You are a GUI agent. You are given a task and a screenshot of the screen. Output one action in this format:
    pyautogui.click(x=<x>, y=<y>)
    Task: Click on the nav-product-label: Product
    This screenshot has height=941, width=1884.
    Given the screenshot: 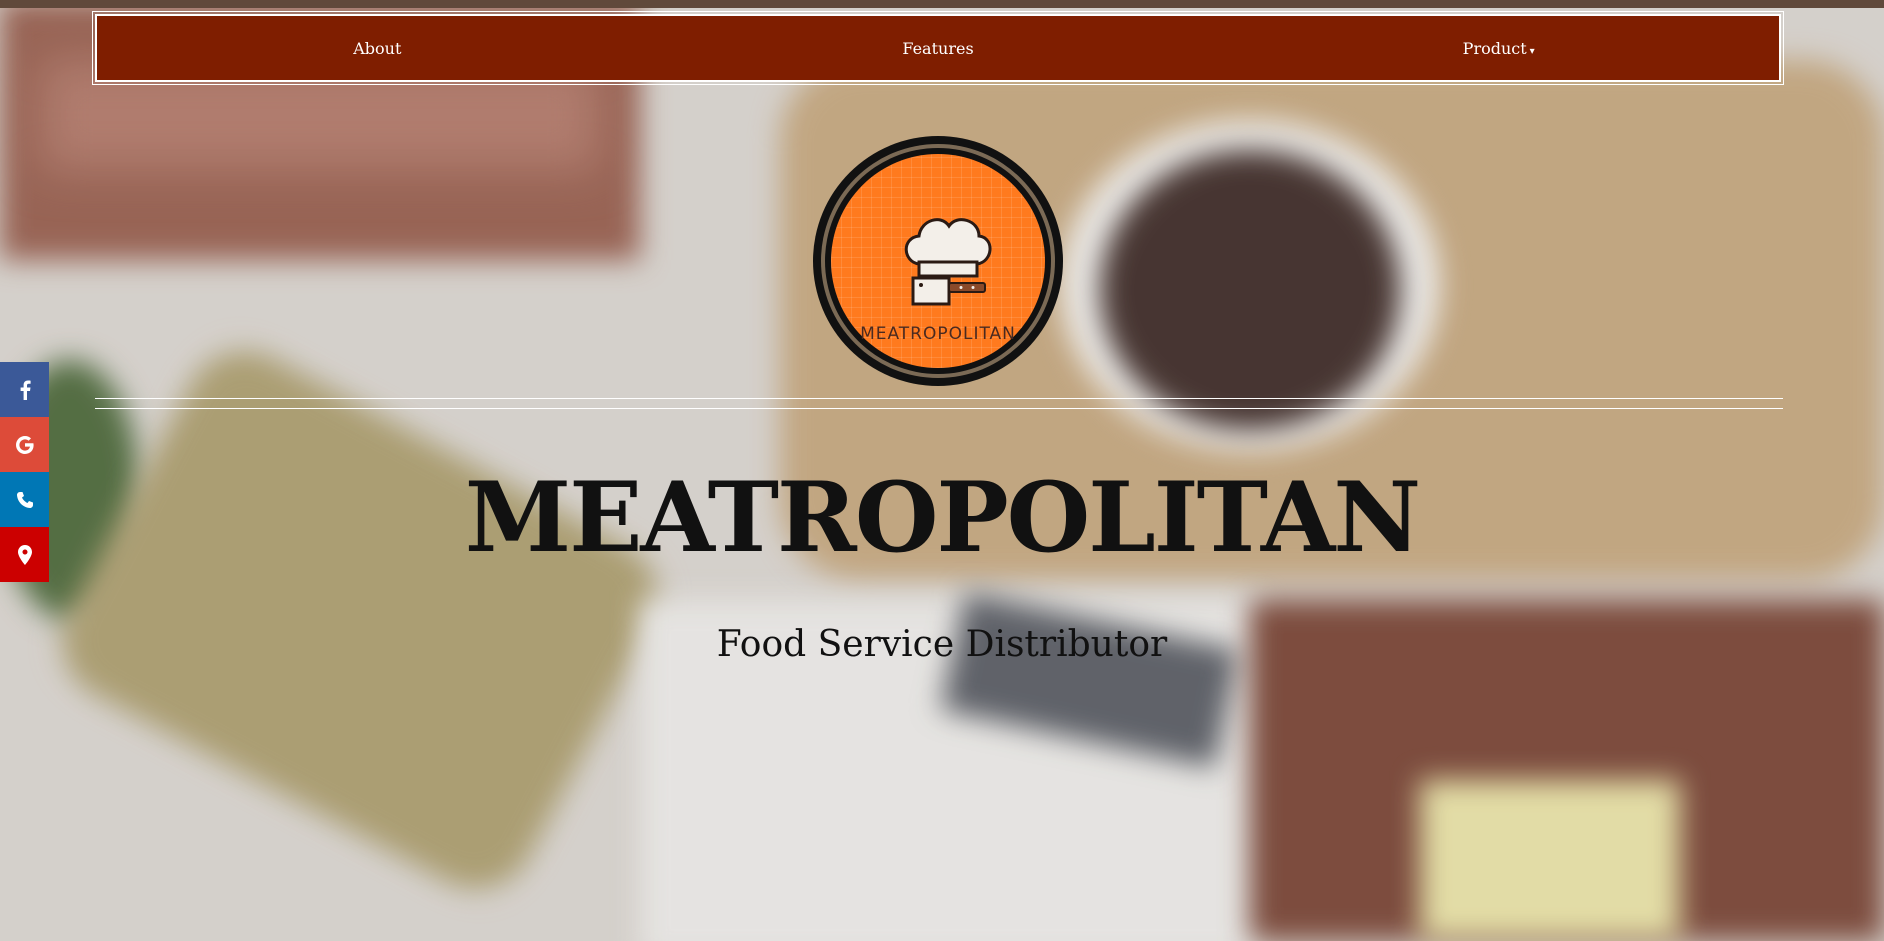 What is the action you would take?
    pyautogui.click(x=1494, y=48)
    